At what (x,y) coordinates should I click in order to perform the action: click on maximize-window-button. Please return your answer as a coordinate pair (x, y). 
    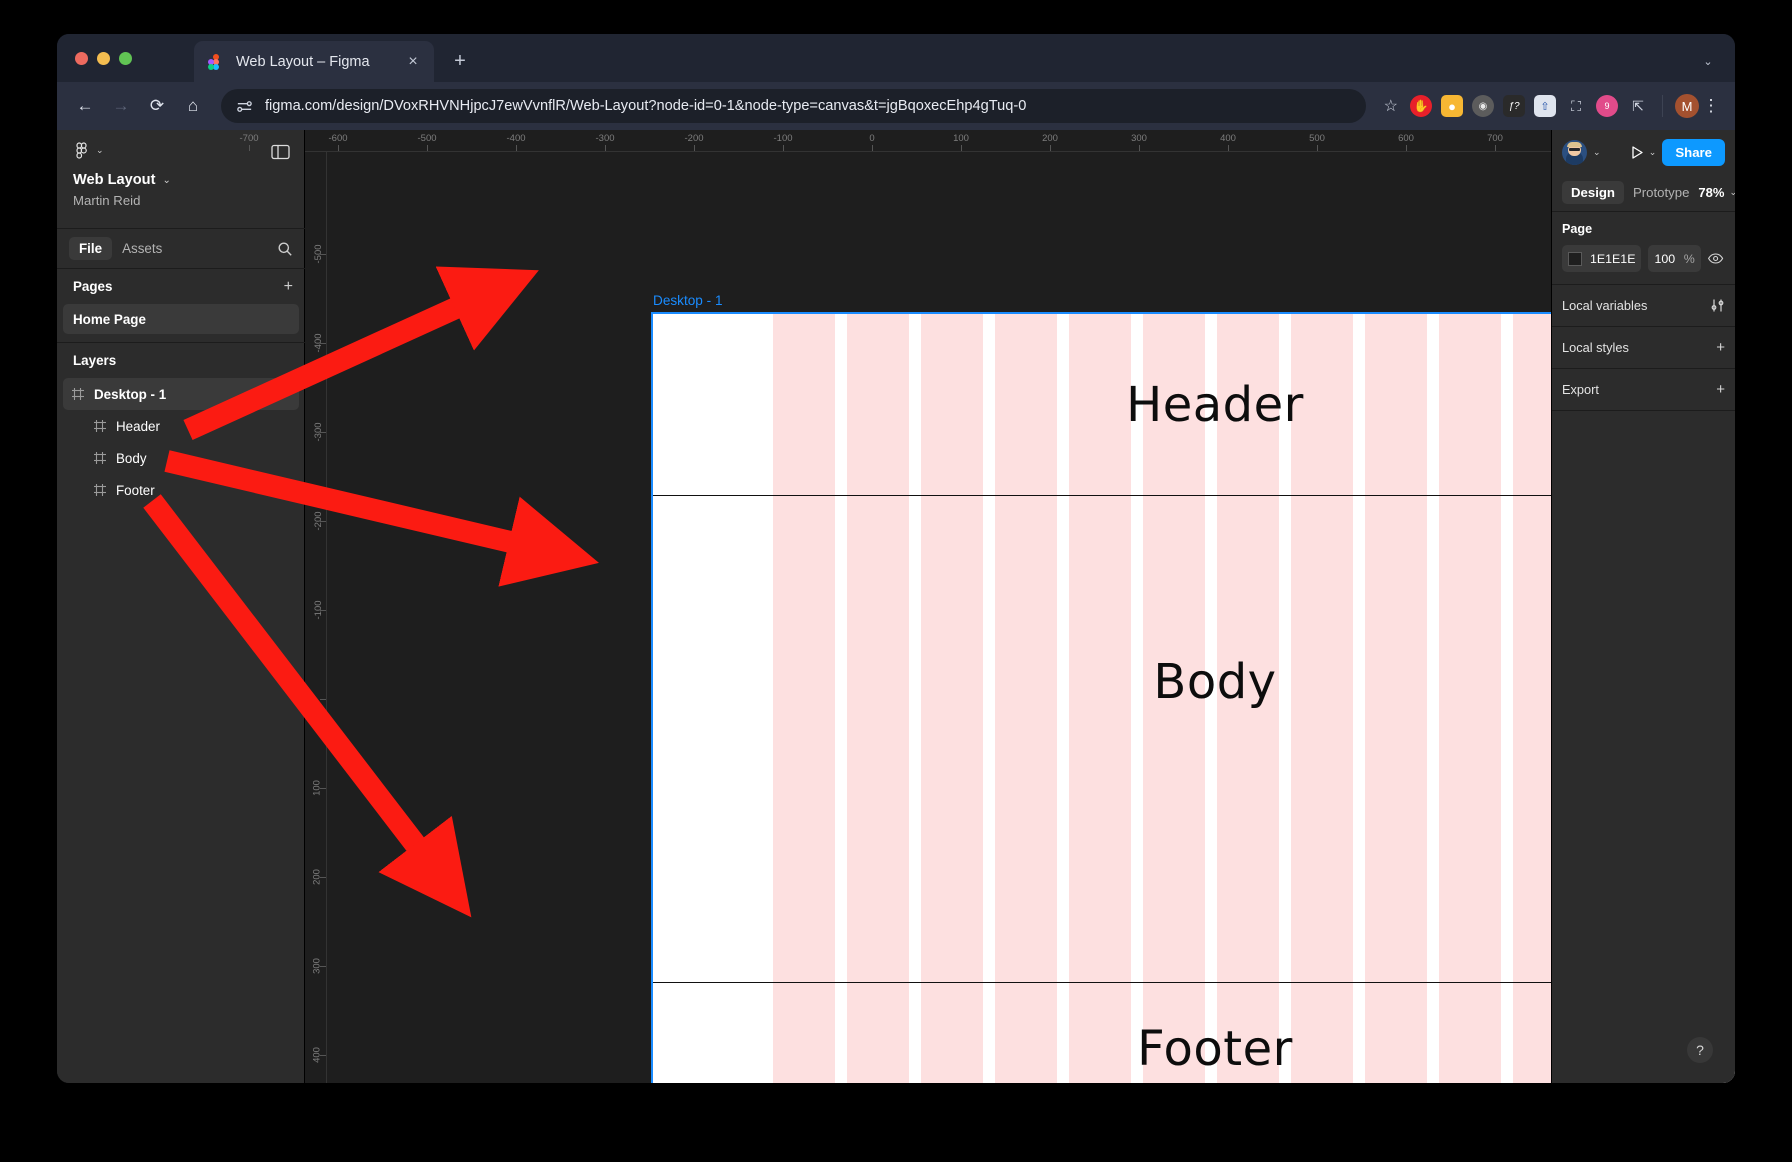
    Looking at the image, I should click on (125, 58).